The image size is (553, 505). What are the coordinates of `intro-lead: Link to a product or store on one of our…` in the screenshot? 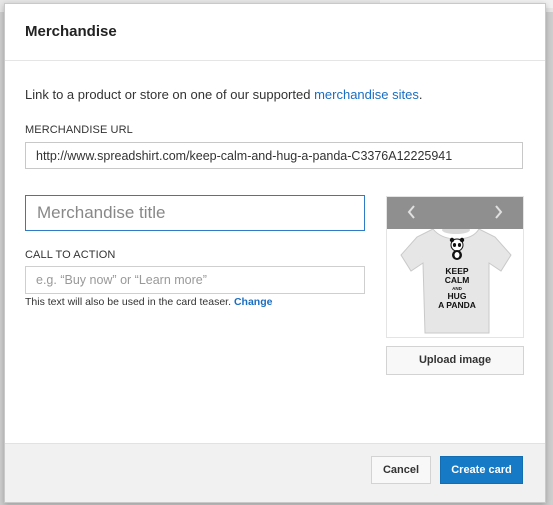 It's located at (170, 94).